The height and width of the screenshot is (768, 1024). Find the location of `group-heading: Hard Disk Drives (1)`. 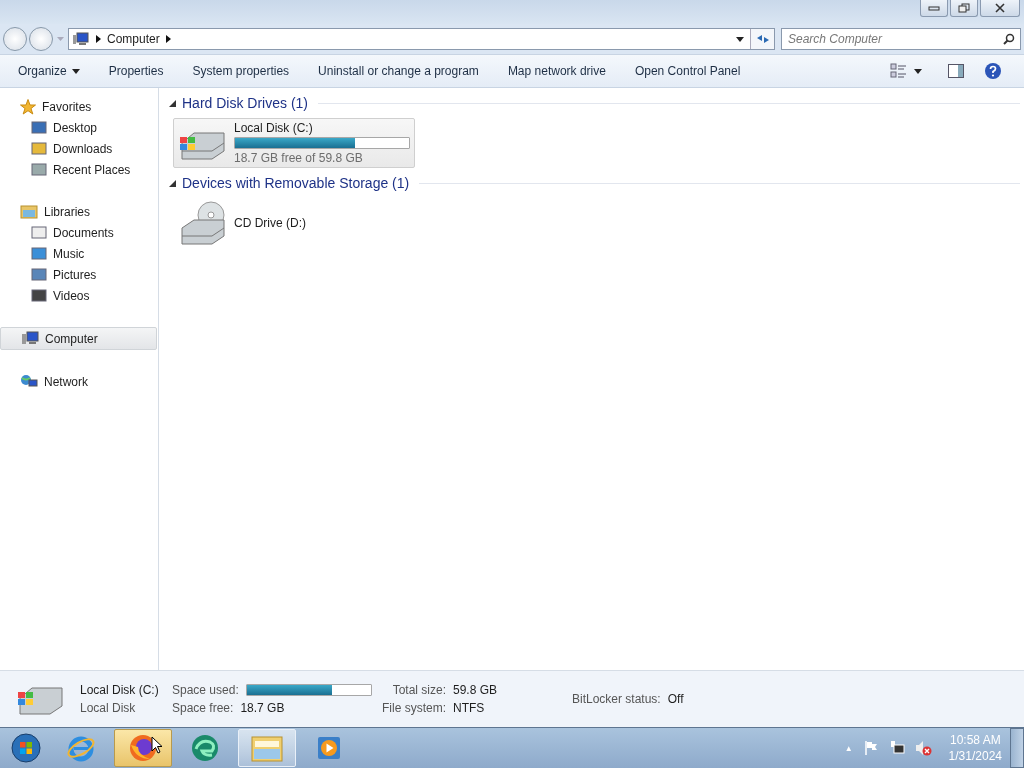

group-heading: Hard Disk Drives (1) is located at coordinates (245, 103).